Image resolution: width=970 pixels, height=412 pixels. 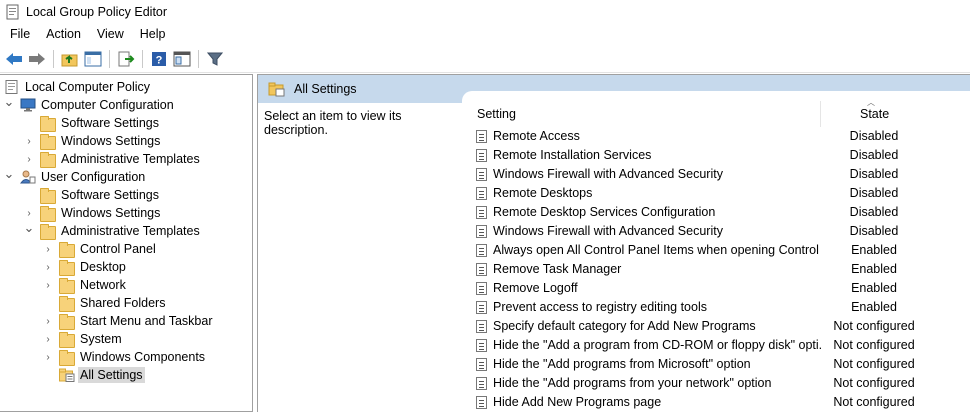 What do you see at coordinates (112, 159) in the screenshot?
I see `tree-item: › Administrative Templates` at bounding box center [112, 159].